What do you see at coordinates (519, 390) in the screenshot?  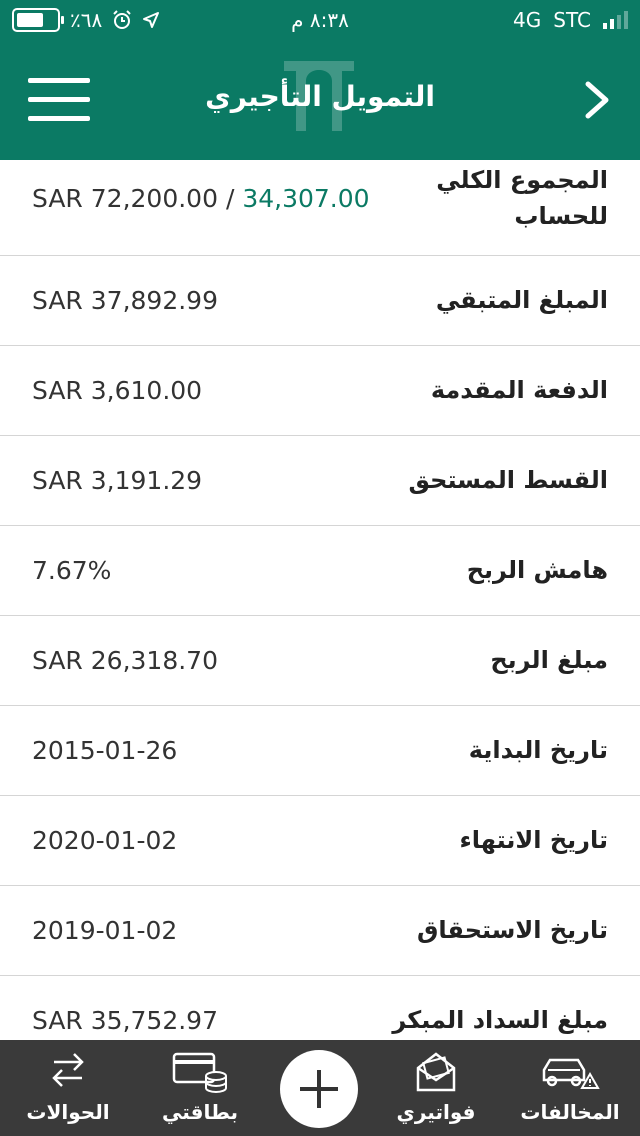 I see `detail-label: الدفعة المقدمة` at bounding box center [519, 390].